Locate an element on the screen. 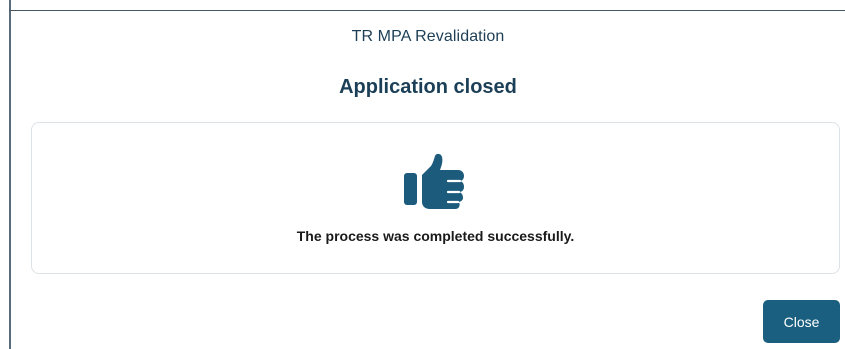 The width and height of the screenshot is (845, 349). dialog-window-title: TR MPA Revalidation is located at coordinates (428, 36).